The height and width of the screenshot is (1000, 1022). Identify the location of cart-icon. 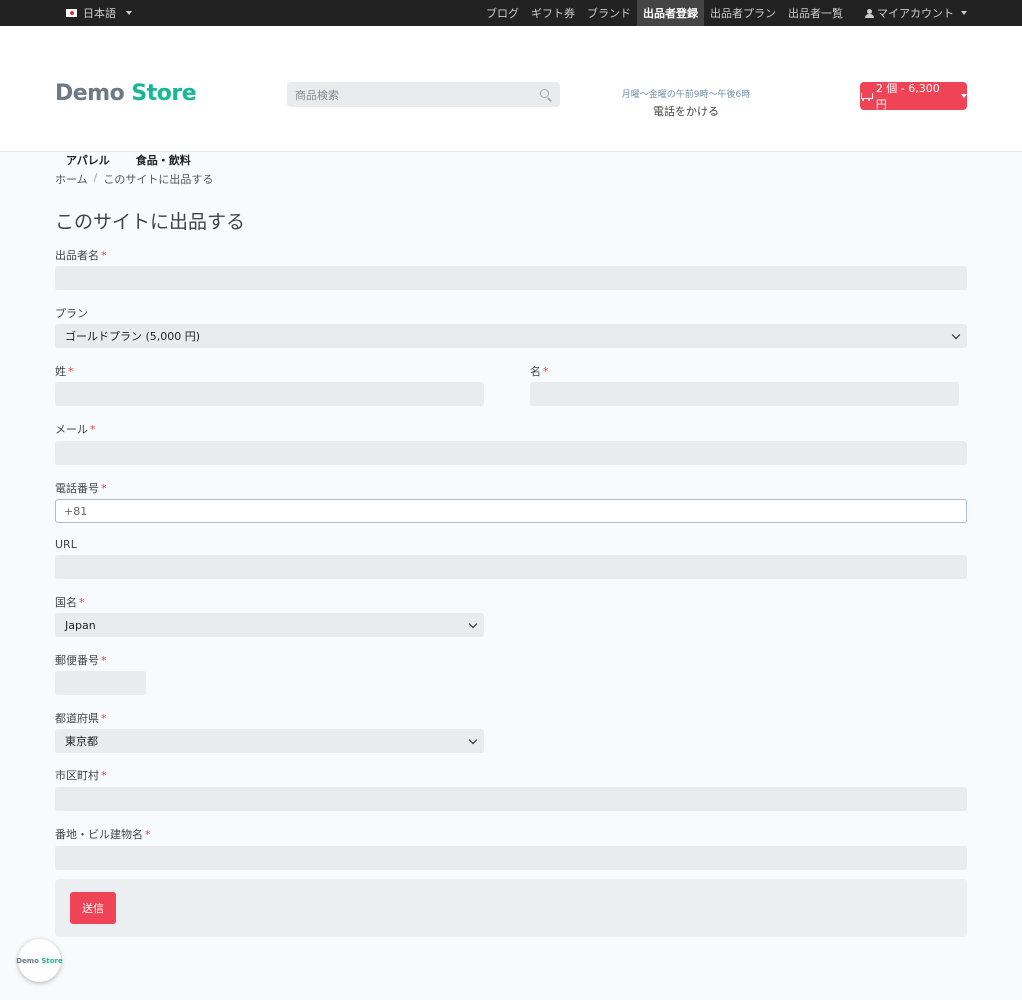
(866, 96).